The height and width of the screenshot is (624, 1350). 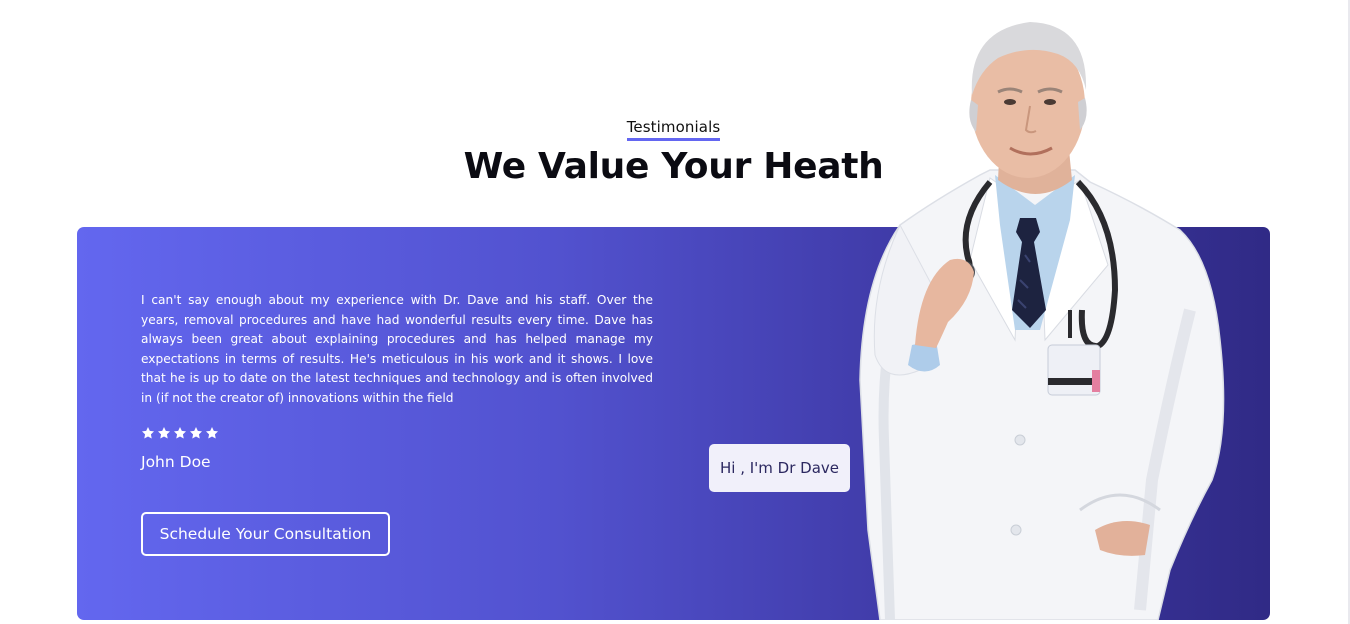 What do you see at coordinates (176, 462) in the screenshot?
I see `testimonial-author: John Doe` at bounding box center [176, 462].